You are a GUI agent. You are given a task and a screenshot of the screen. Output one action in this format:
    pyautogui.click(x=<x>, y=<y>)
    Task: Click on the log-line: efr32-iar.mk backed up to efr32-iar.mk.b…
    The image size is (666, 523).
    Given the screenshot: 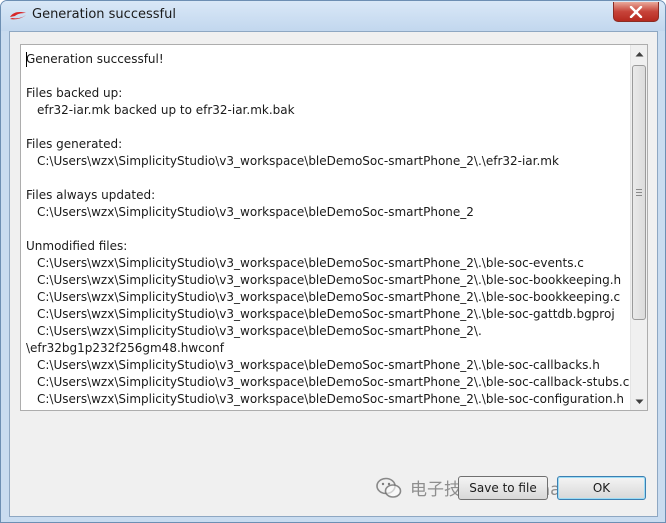 What is the action you would take?
    pyautogui.click(x=166, y=110)
    